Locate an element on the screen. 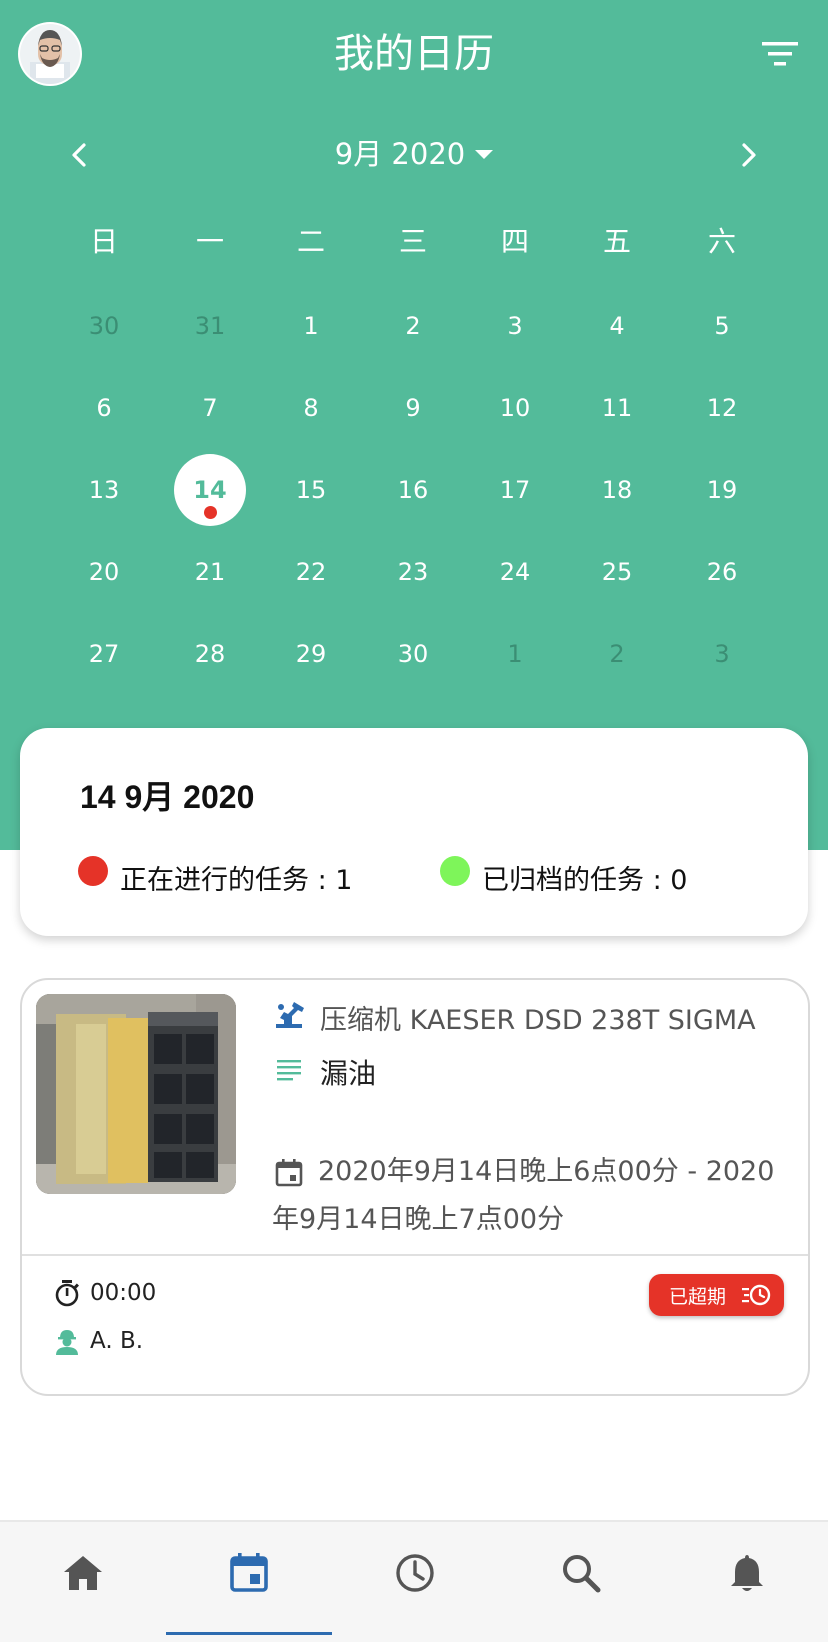  calendar-day: 21 is located at coordinates (210, 572).